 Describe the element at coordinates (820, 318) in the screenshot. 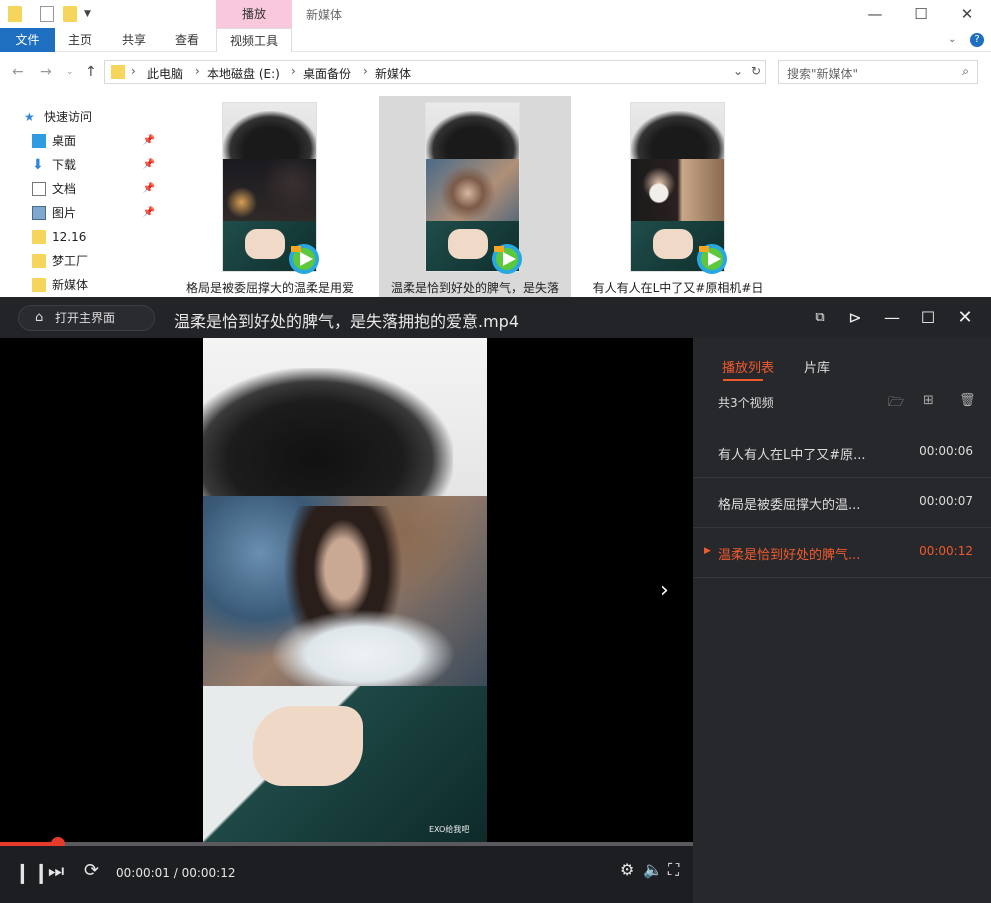

I see `screen-mode-icon: ⧉` at that location.